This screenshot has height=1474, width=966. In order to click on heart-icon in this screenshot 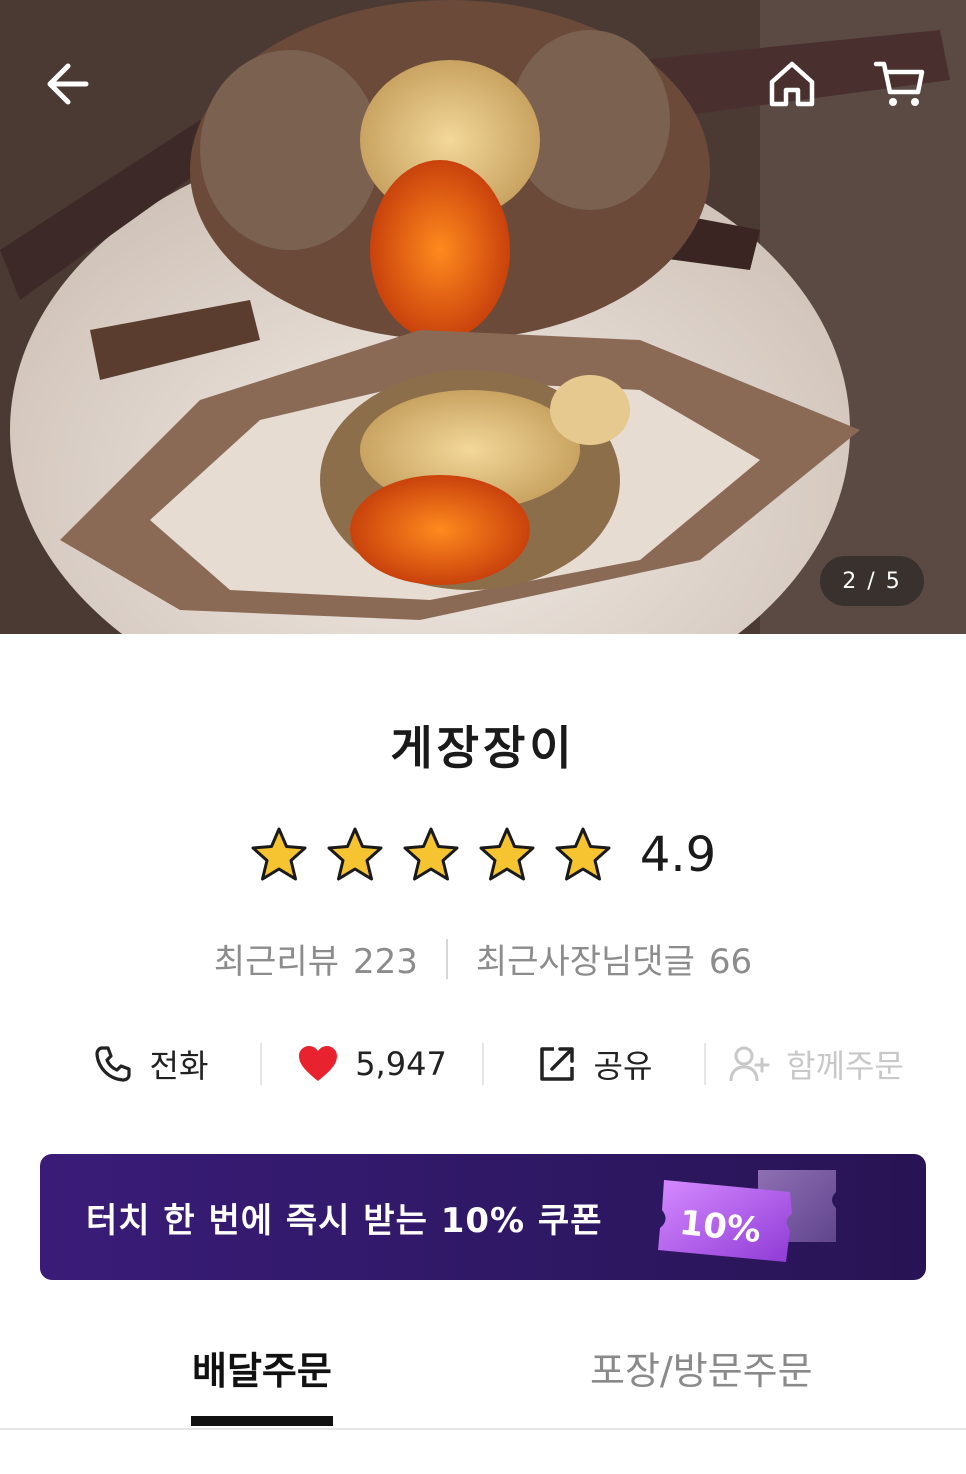, I will do `click(318, 1063)`.